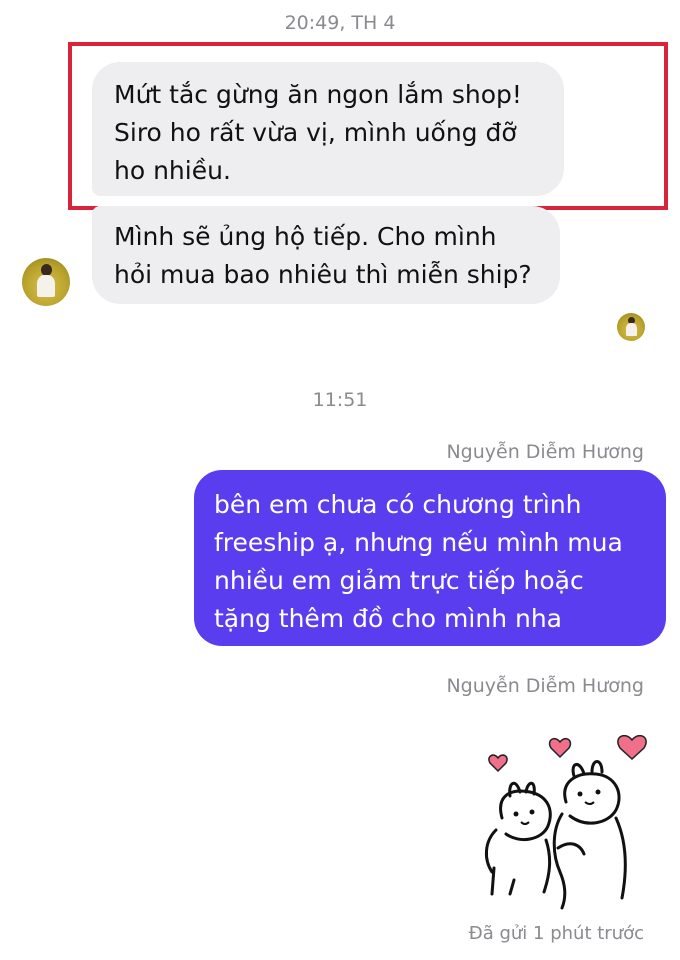 The height and width of the screenshot is (960, 680). I want to click on message-line: hỏi mua bao nhiêu thì miễn ship?, so click(323, 274).